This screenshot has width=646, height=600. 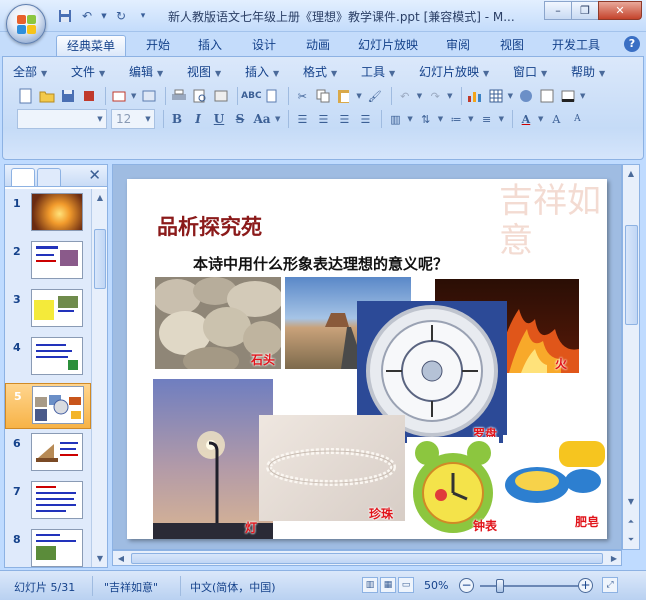 What do you see at coordinates (210, 45) in the screenshot?
I see `tab-insert: 插入` at bounding box center [210, 45].